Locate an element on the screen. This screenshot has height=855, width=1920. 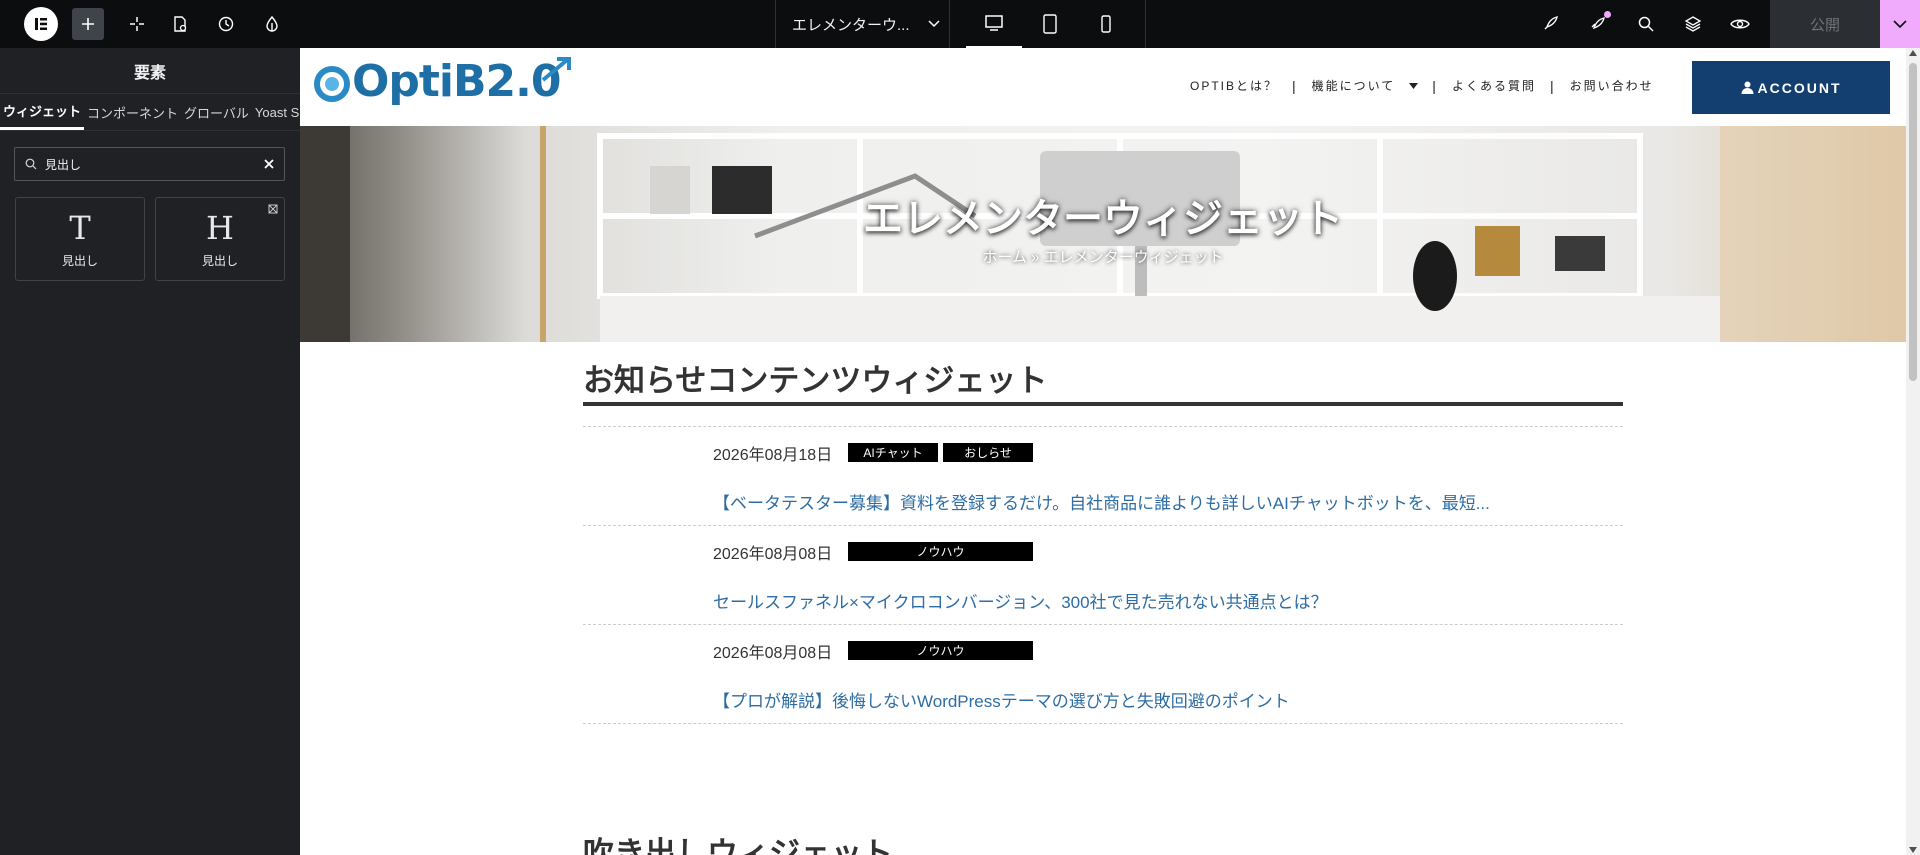
tablet-icon is located at coordinates (1050, 24).